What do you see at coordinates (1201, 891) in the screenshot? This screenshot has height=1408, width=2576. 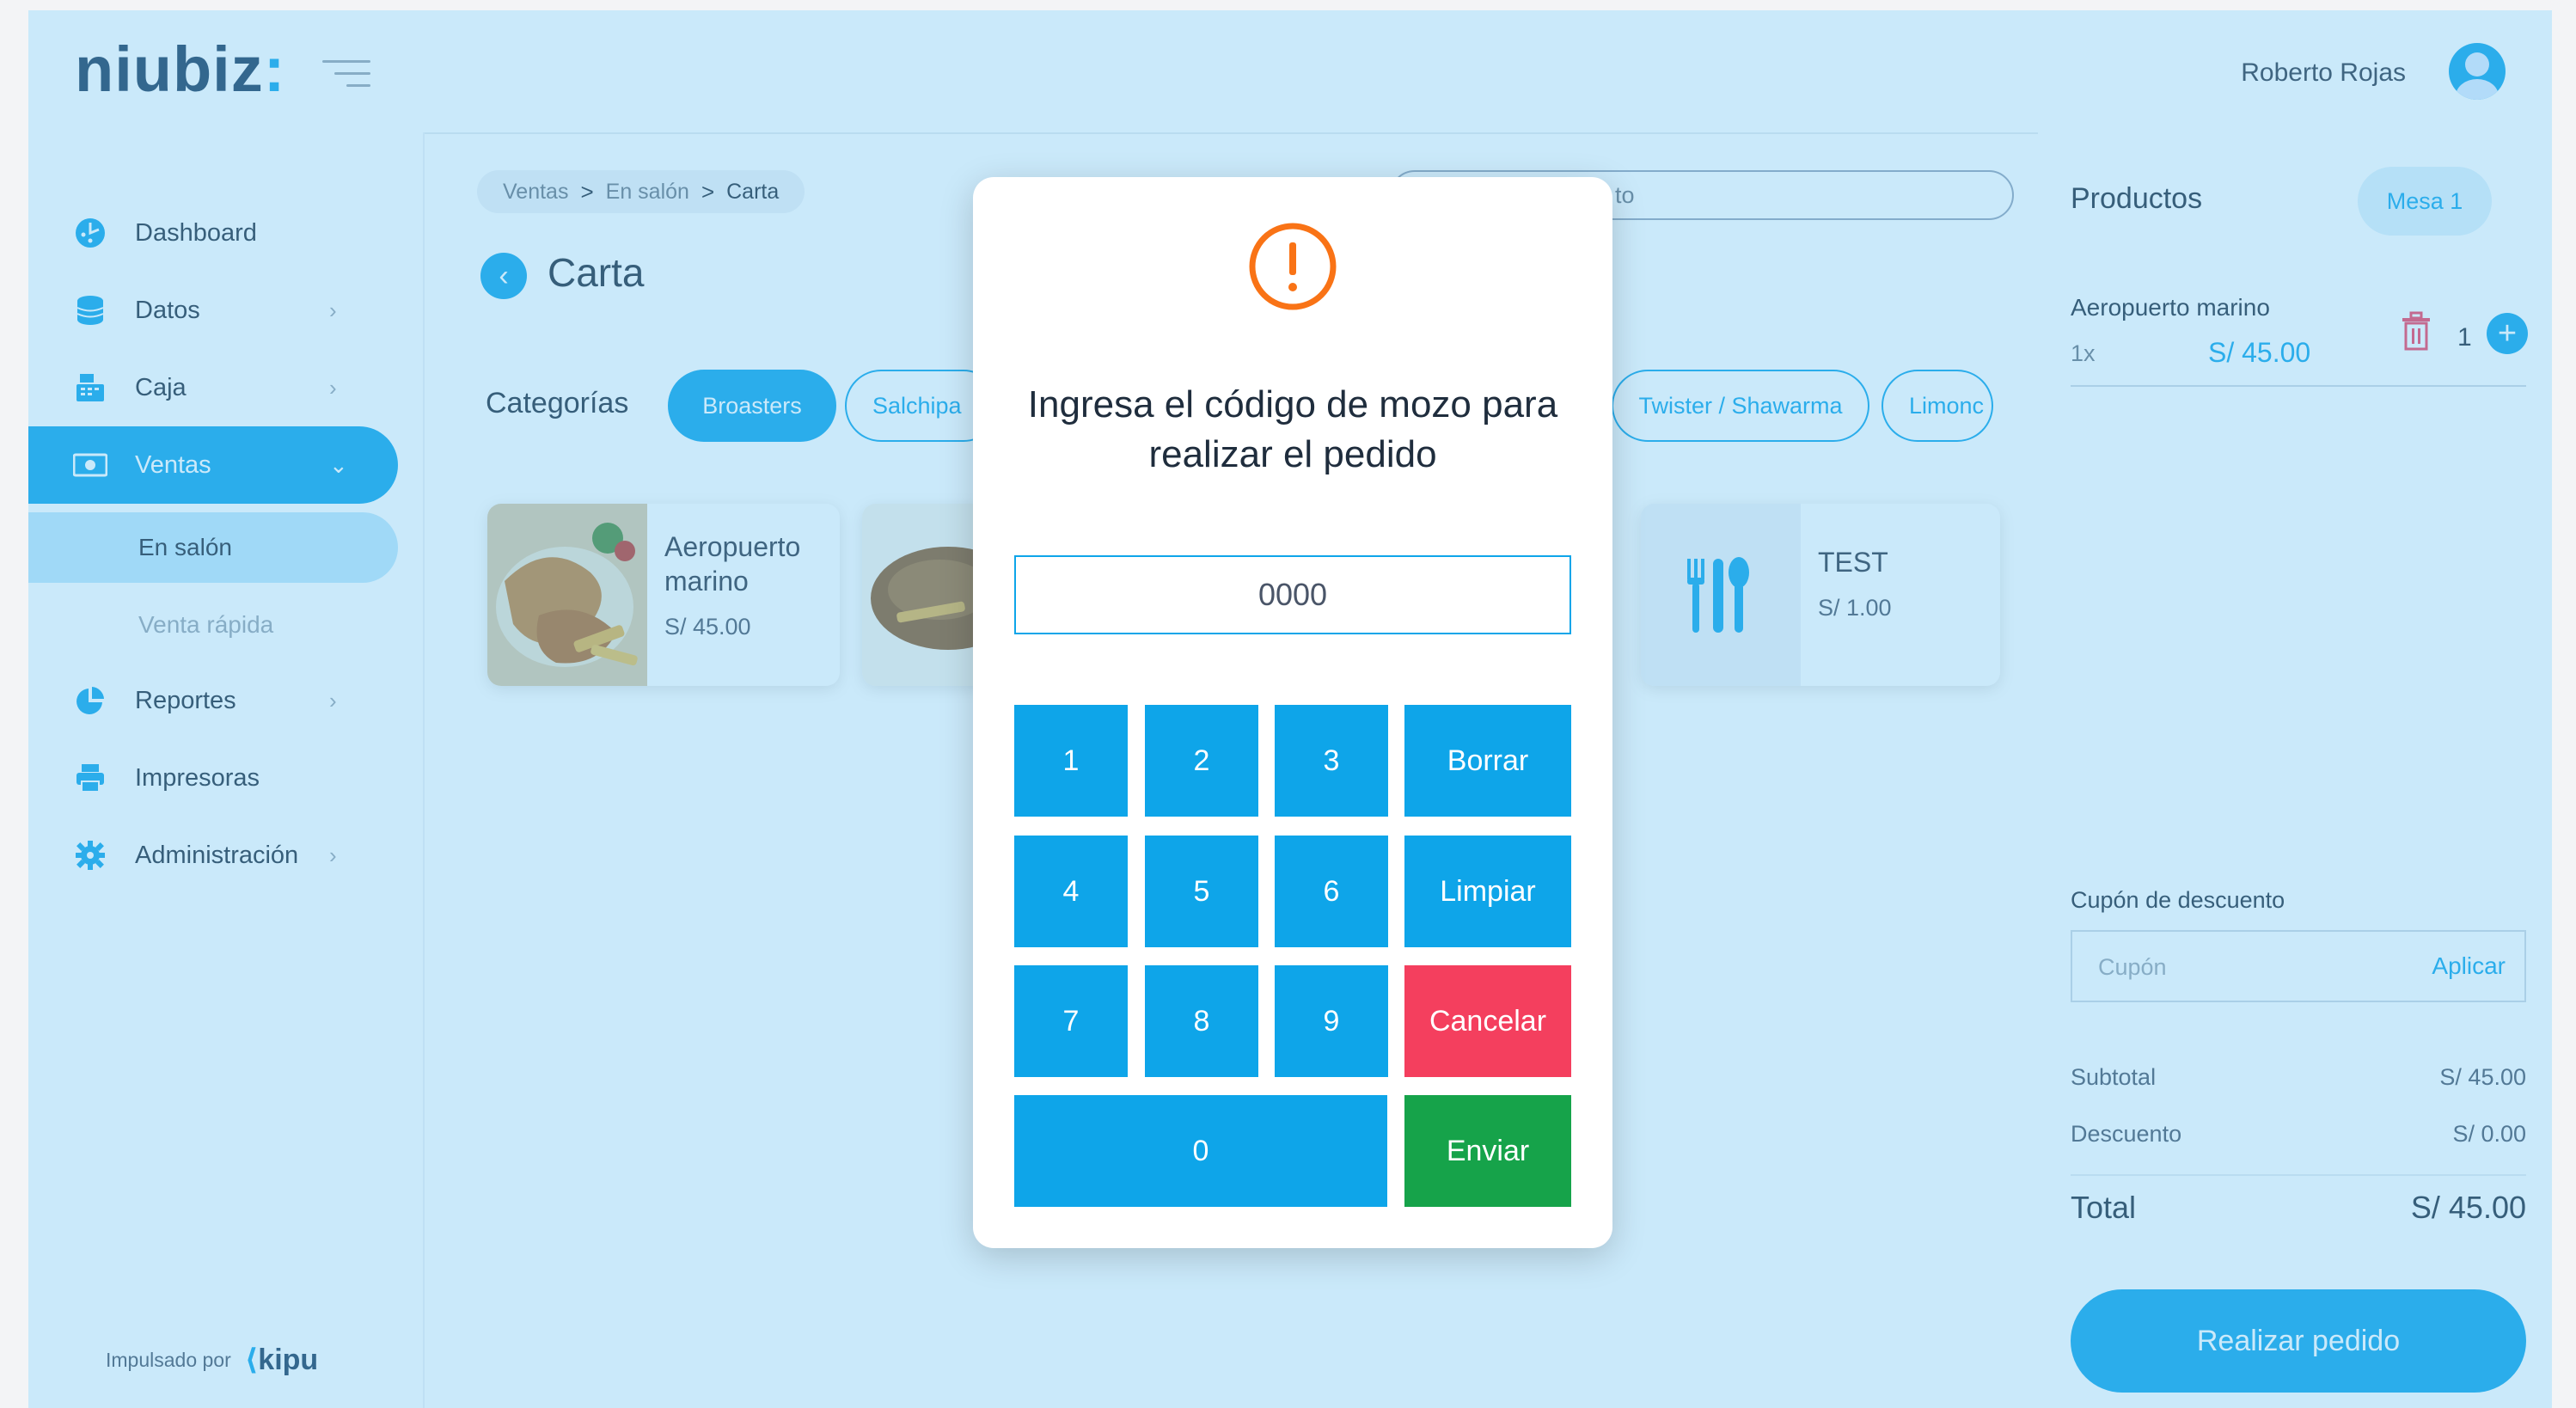 I see `keypad-5-button: 5` at bounding box center [1201, 891].